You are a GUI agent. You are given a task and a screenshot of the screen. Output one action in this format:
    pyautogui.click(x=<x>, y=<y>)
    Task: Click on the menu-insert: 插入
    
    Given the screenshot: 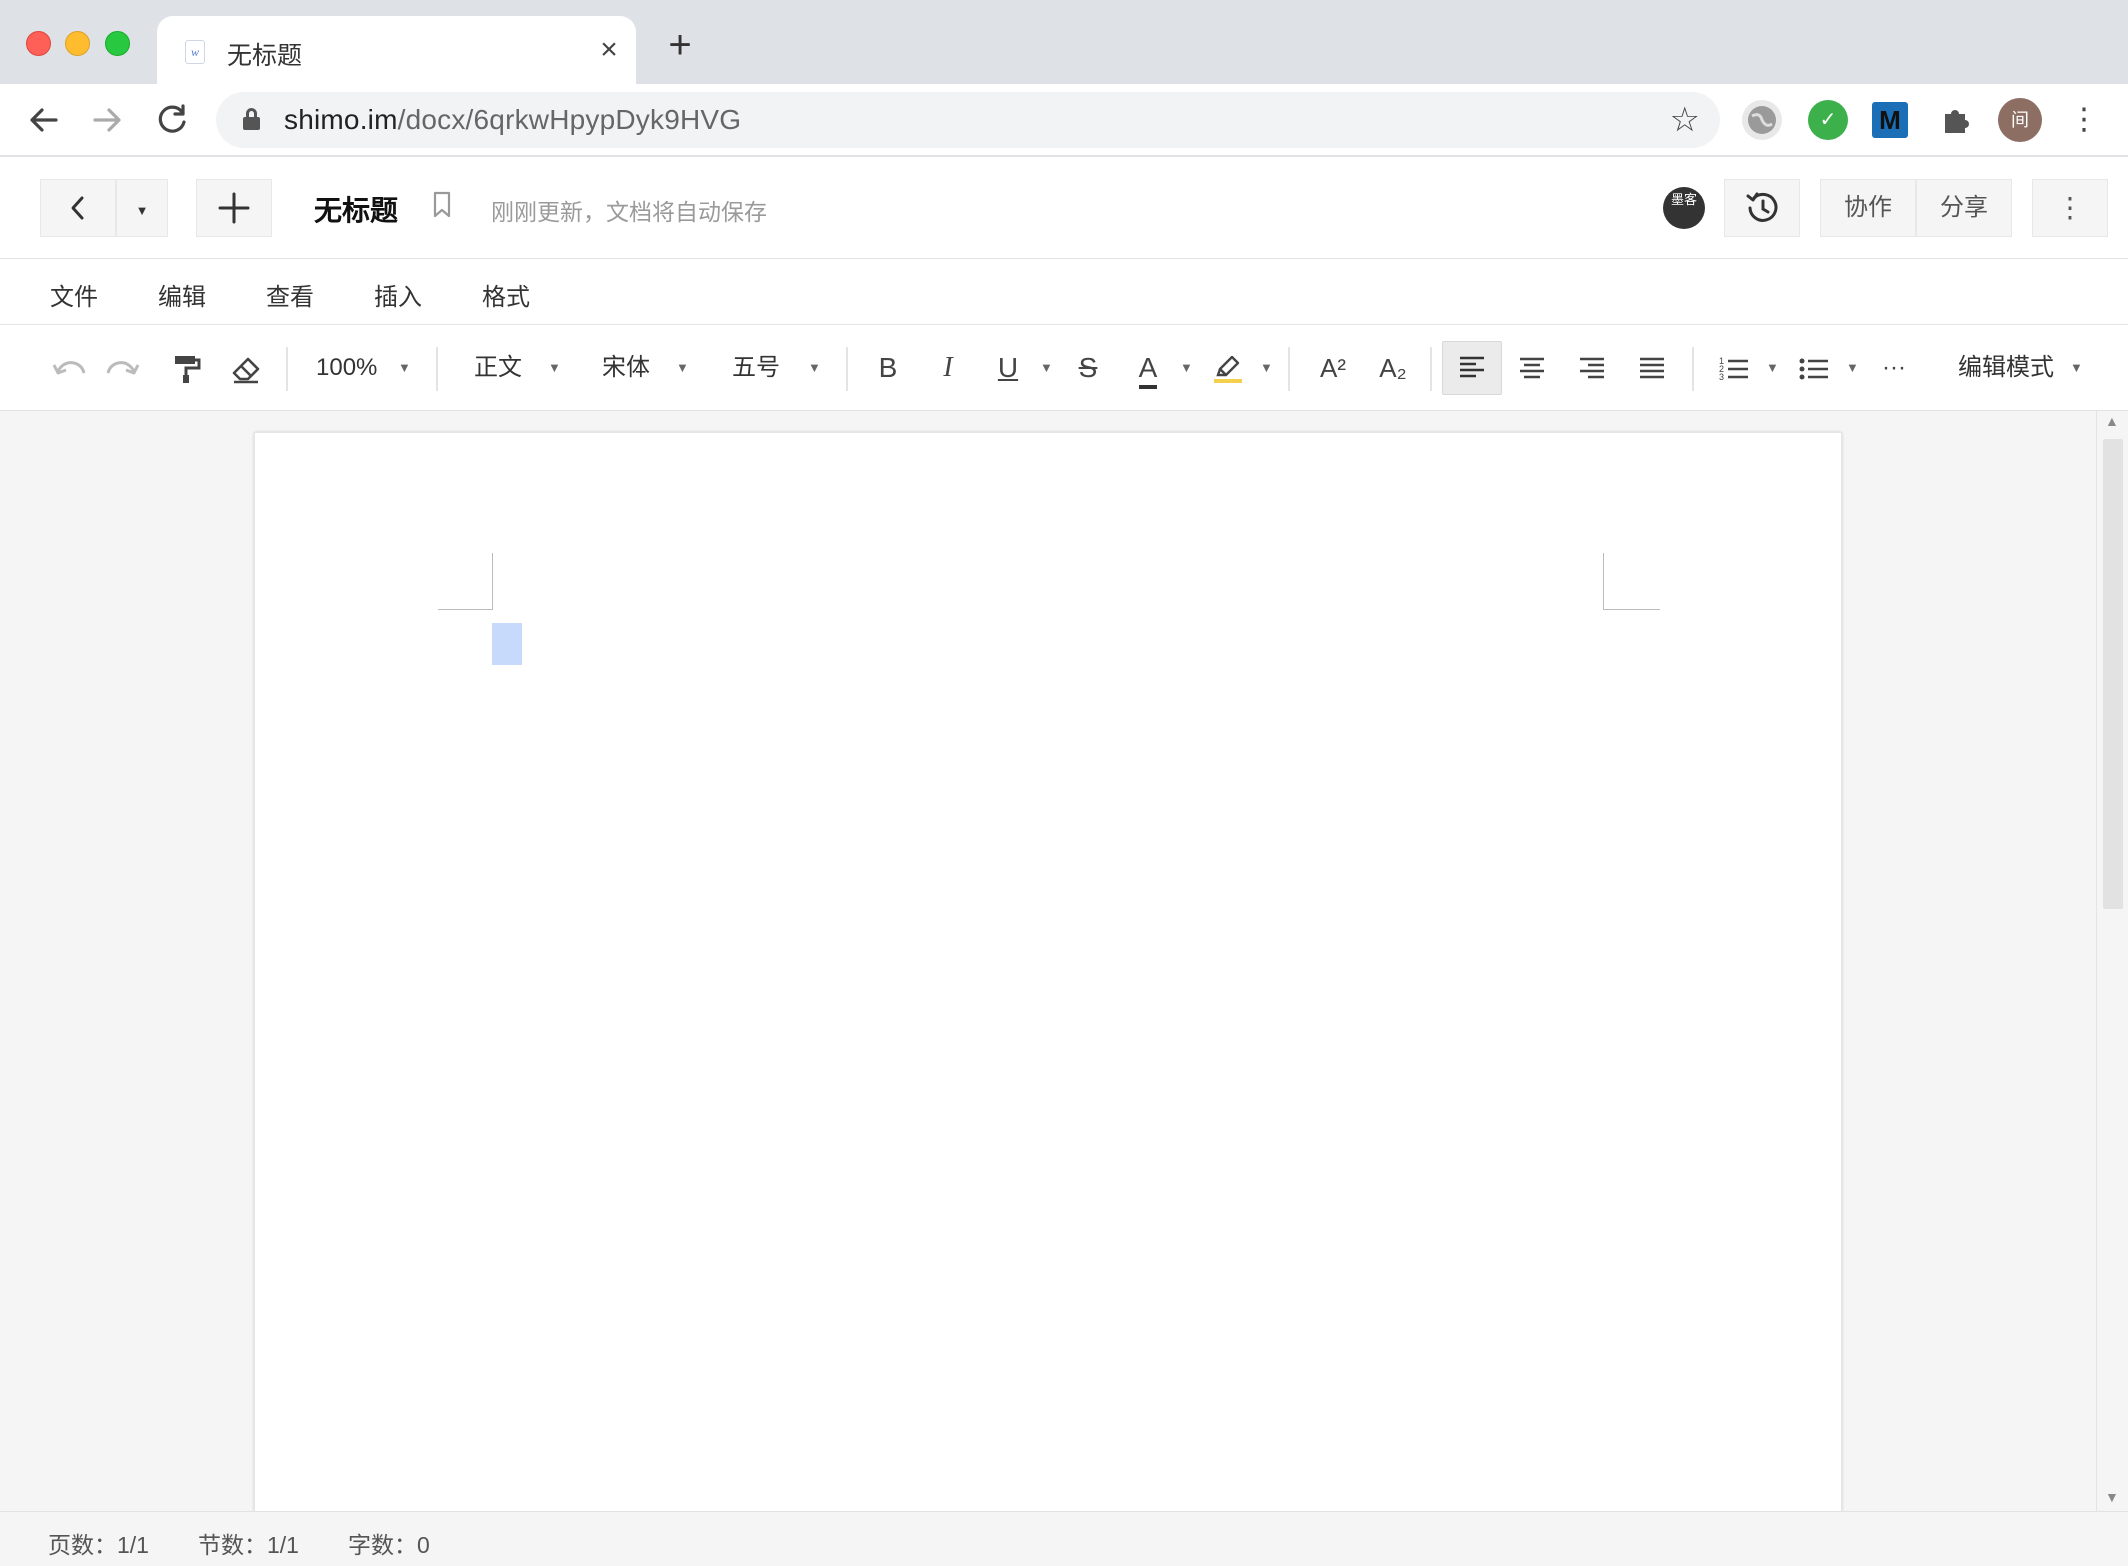 What is the action you would take?
    pyautogui.click(x=398, y=294)
    